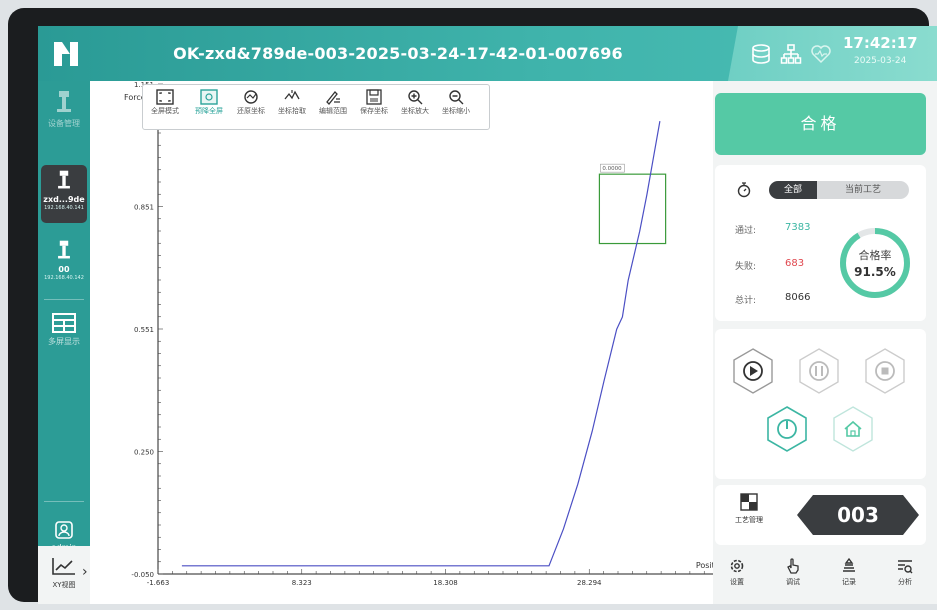  Describe the element at coordinates (795, 263) in the screenshot. I see `fail-count: 683` at that location.